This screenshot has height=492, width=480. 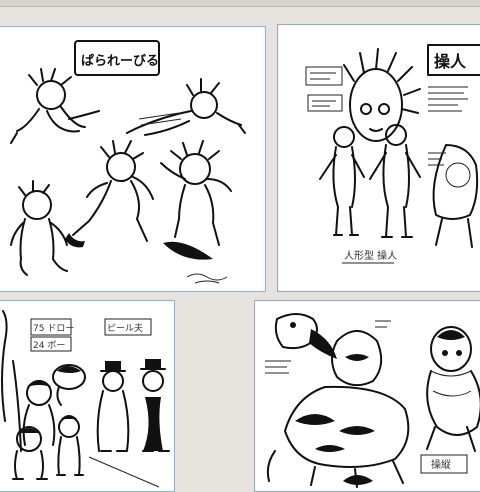 I want to click on sketch-clowns: 75 ドロー 24 ボー ピール夫, so click(x=85, y=399).